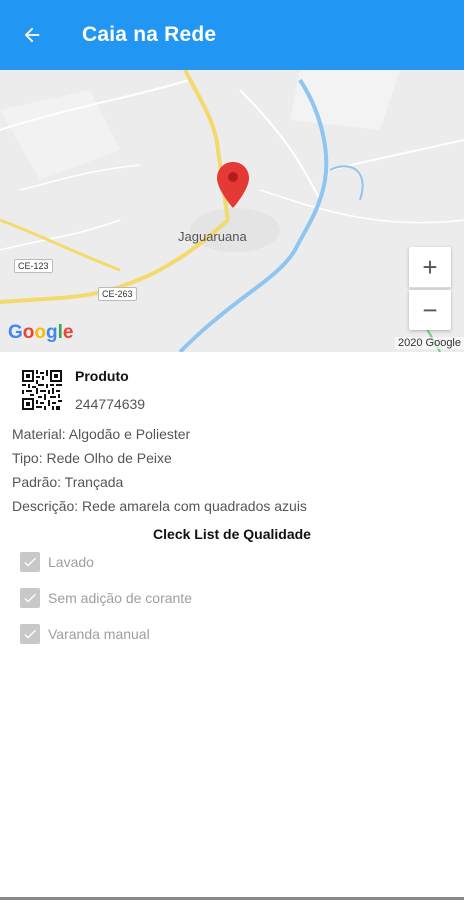 This screenshot has height=900, width=464. I want to click on checklist-title: Cleck List de Qualidade, so click(232, 534).